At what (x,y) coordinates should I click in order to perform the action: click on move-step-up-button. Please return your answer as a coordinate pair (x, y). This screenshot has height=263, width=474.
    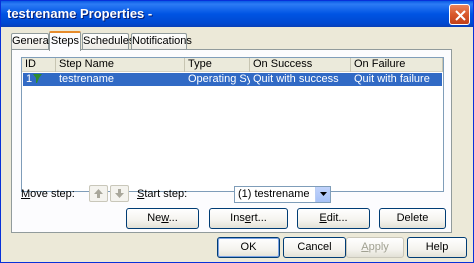
    Looking at the image, I should click on (98, 193).